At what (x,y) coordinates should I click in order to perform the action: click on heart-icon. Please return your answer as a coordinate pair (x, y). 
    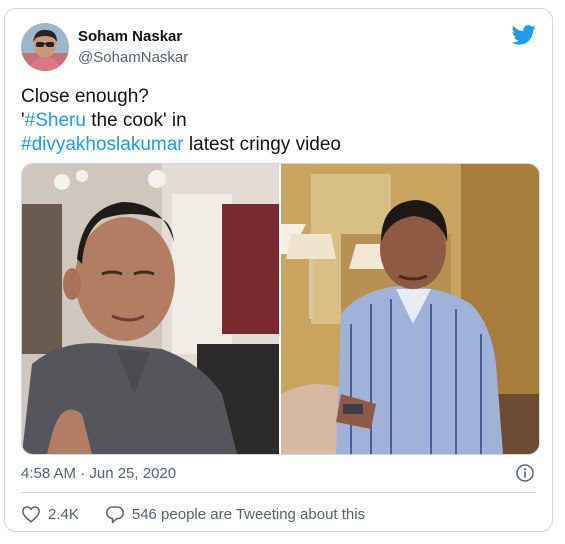
    Looking at the image, I should click on (31, 514).